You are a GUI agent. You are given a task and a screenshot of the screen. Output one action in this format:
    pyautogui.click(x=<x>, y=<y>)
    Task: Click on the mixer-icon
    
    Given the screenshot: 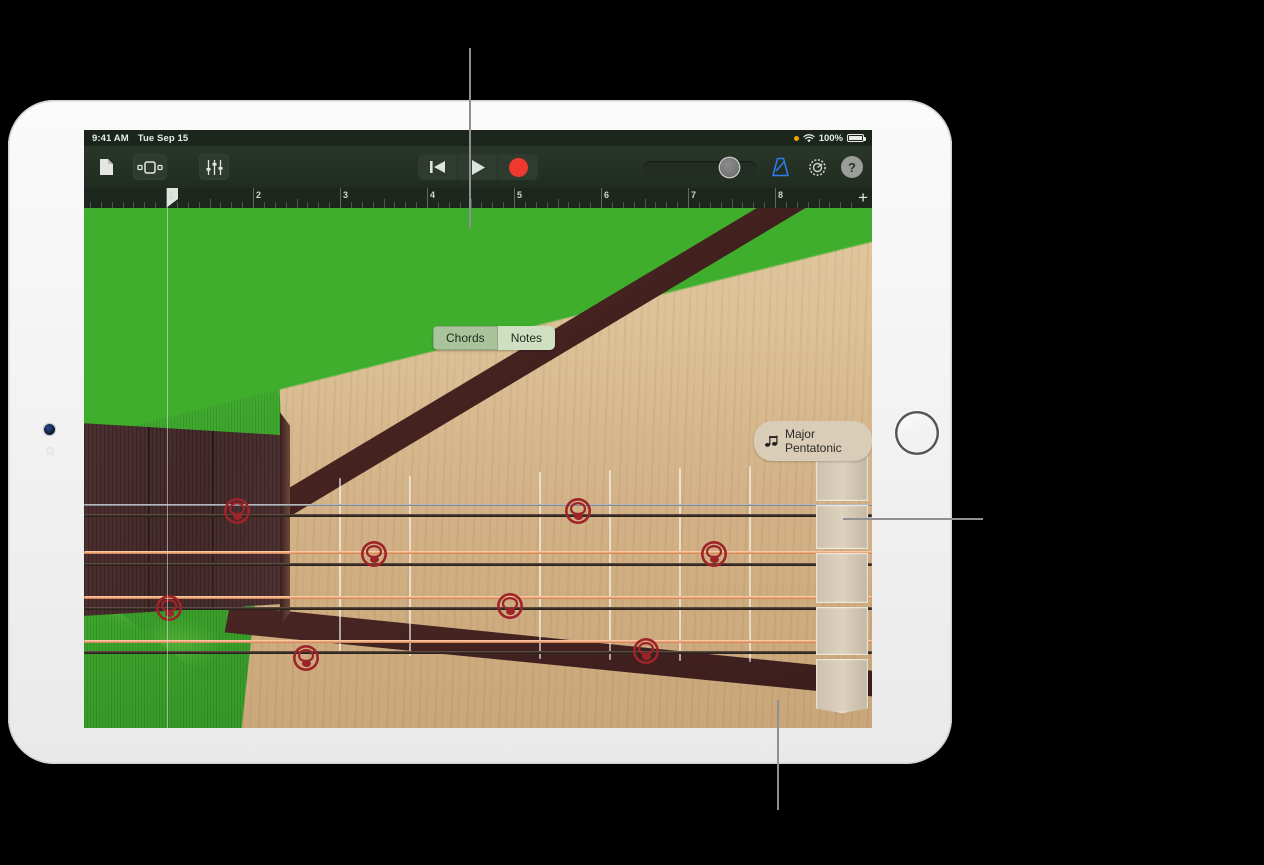 What is the action you would take?
    pyautogui.click(x=214, y=167)
    